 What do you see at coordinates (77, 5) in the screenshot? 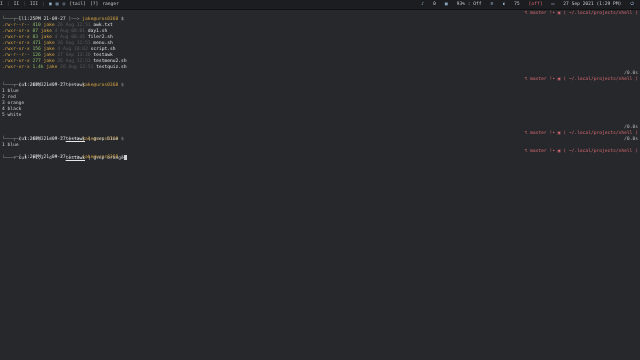
I see `window-tail: [tail]` at bounding box center [77, 5].